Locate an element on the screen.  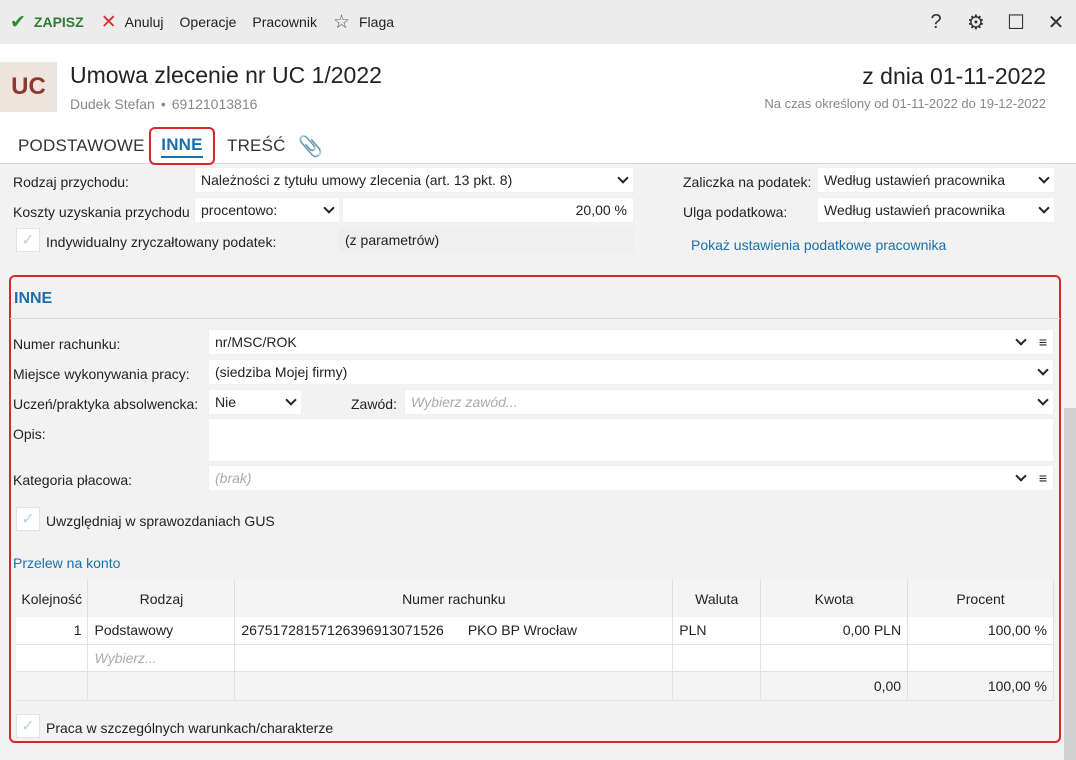
column-header-type: Rodzaj is located at coordinates (161, 598).